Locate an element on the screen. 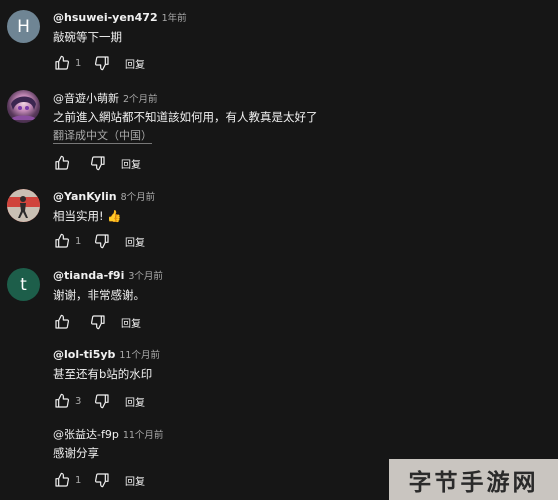  comment-time: 8个月前 is located at coordinates (138, 197).